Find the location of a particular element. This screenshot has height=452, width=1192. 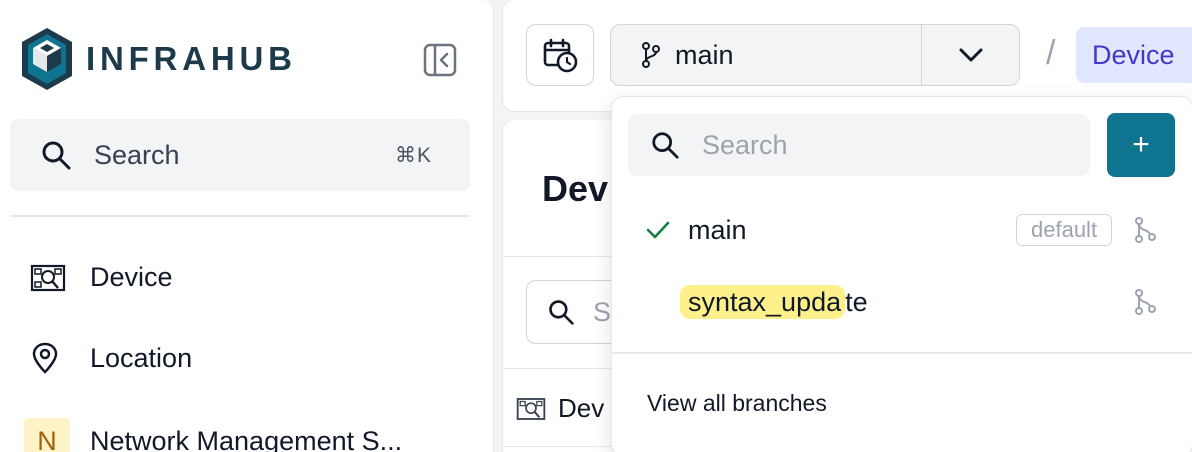

sidebar-search: Search ⌘K is located at coordinates (240, 155).